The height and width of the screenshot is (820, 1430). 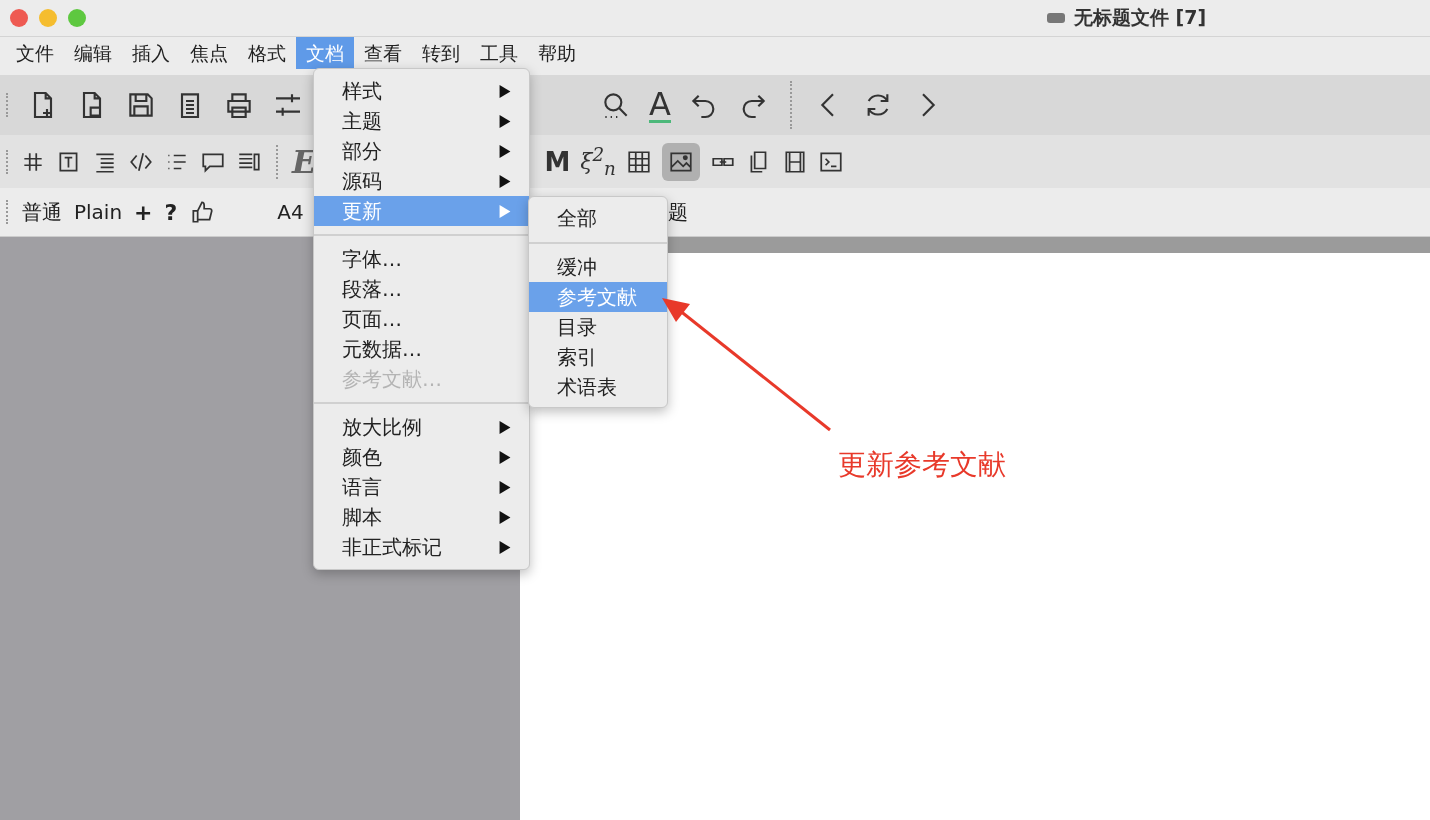 I want to click on menu-item: 工具, so click(x=499, y=53).